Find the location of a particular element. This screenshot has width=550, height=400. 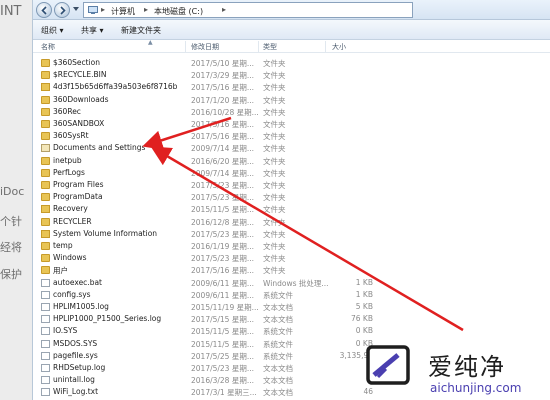

background-text-fragment: 经将 is located at coordinates (11, 247).